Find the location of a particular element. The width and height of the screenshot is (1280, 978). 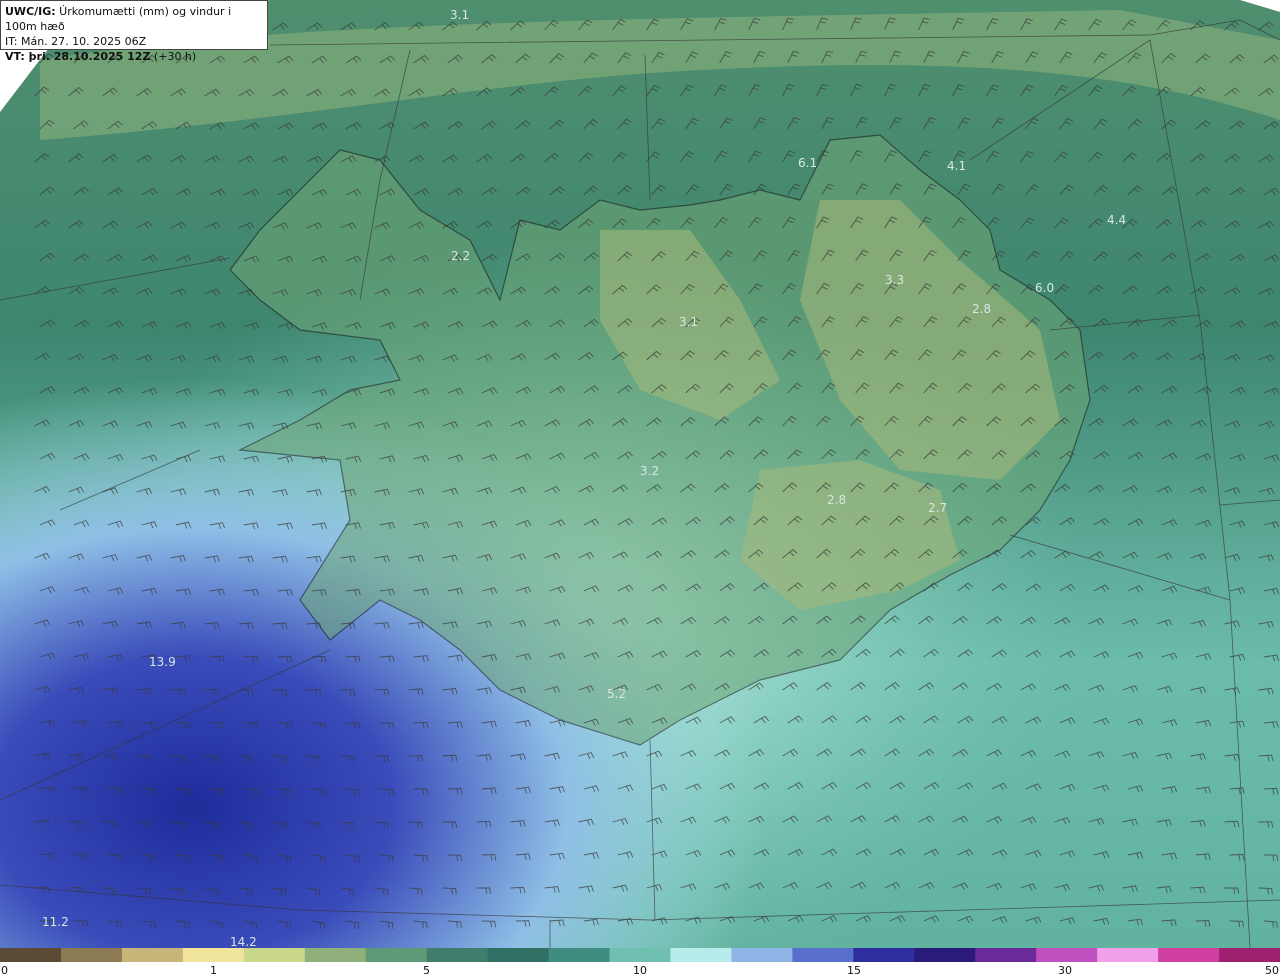

precipitation-colorbar is located at coordinates (640, 955).